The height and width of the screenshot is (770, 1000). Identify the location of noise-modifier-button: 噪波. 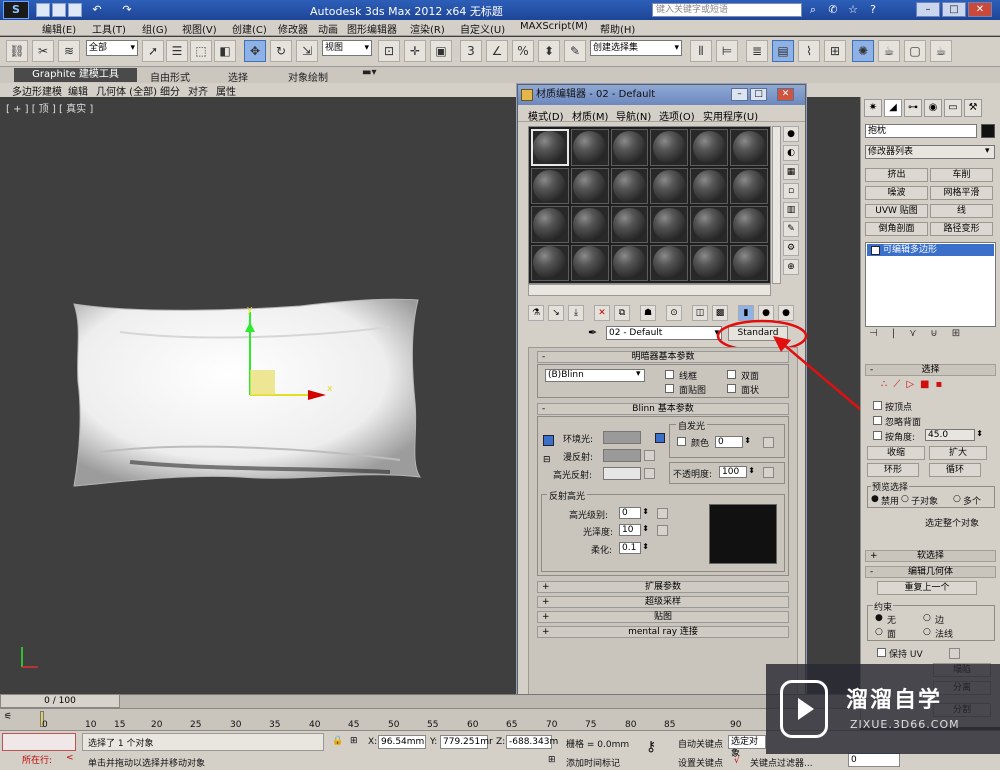
(896, 193).